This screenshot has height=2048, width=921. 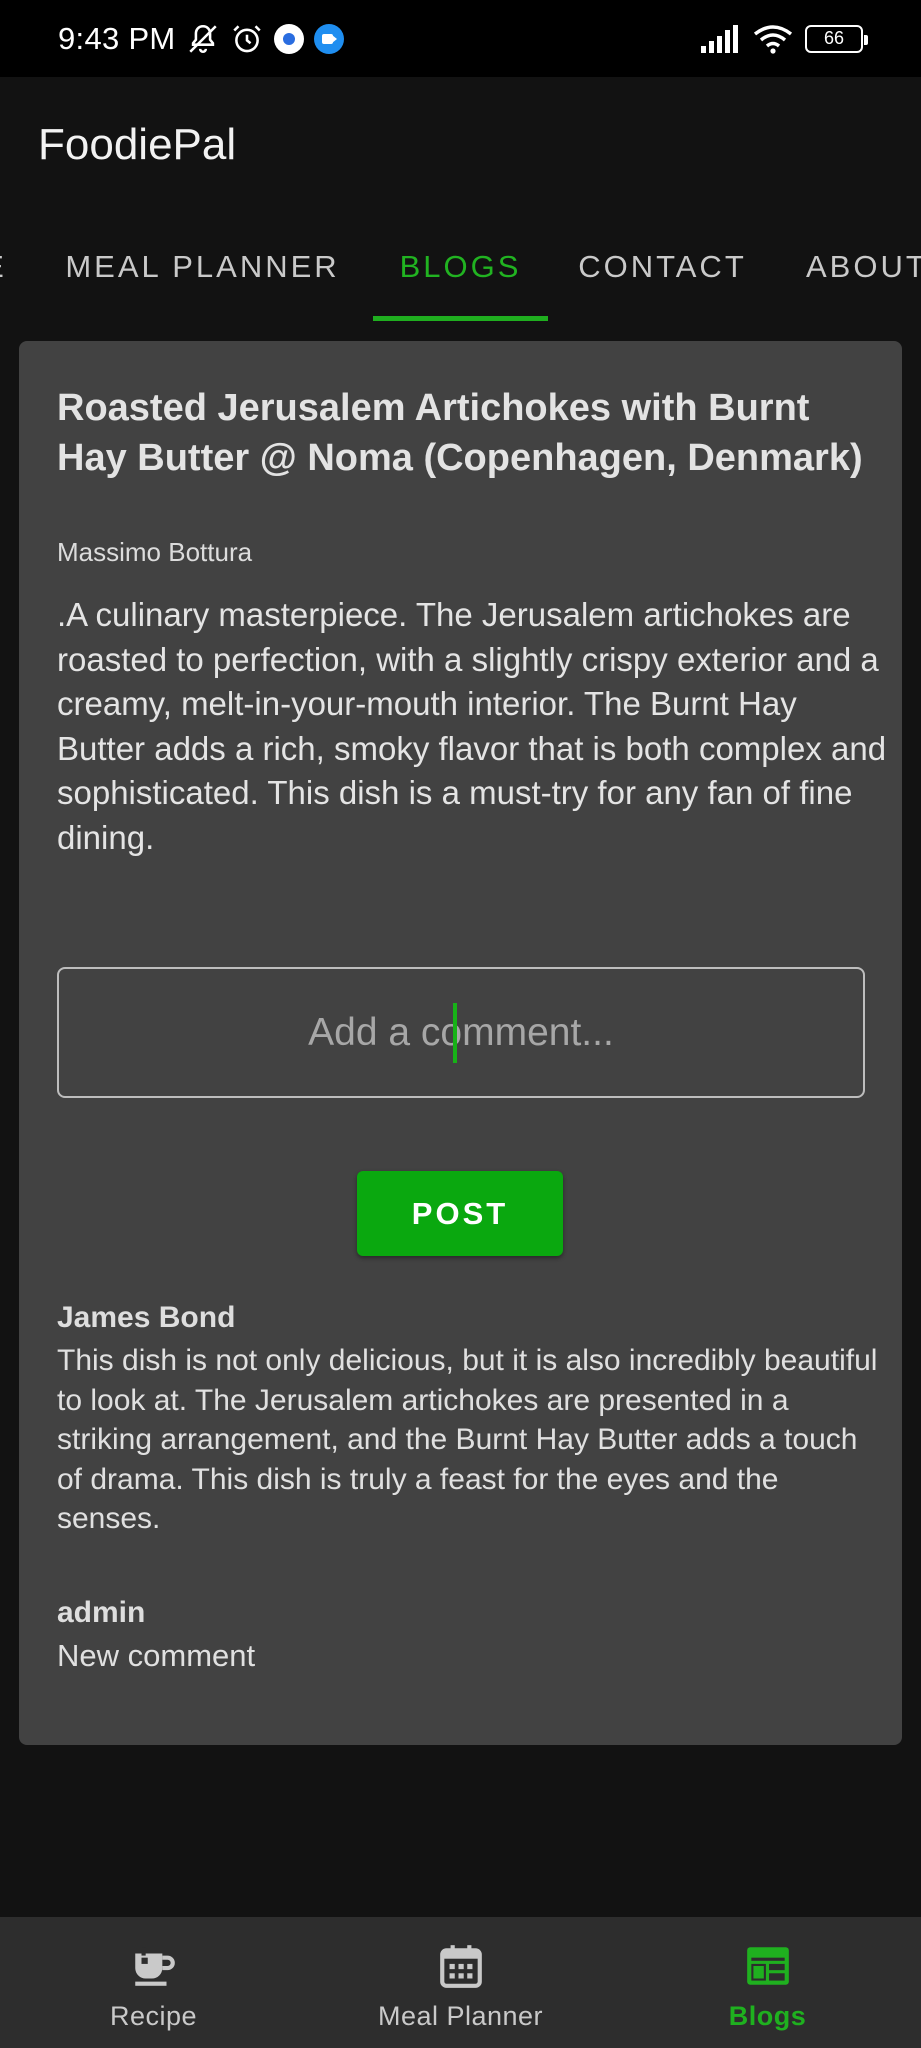 I want to click on status-time: 9:43 PM, so click(x=117, y=38).